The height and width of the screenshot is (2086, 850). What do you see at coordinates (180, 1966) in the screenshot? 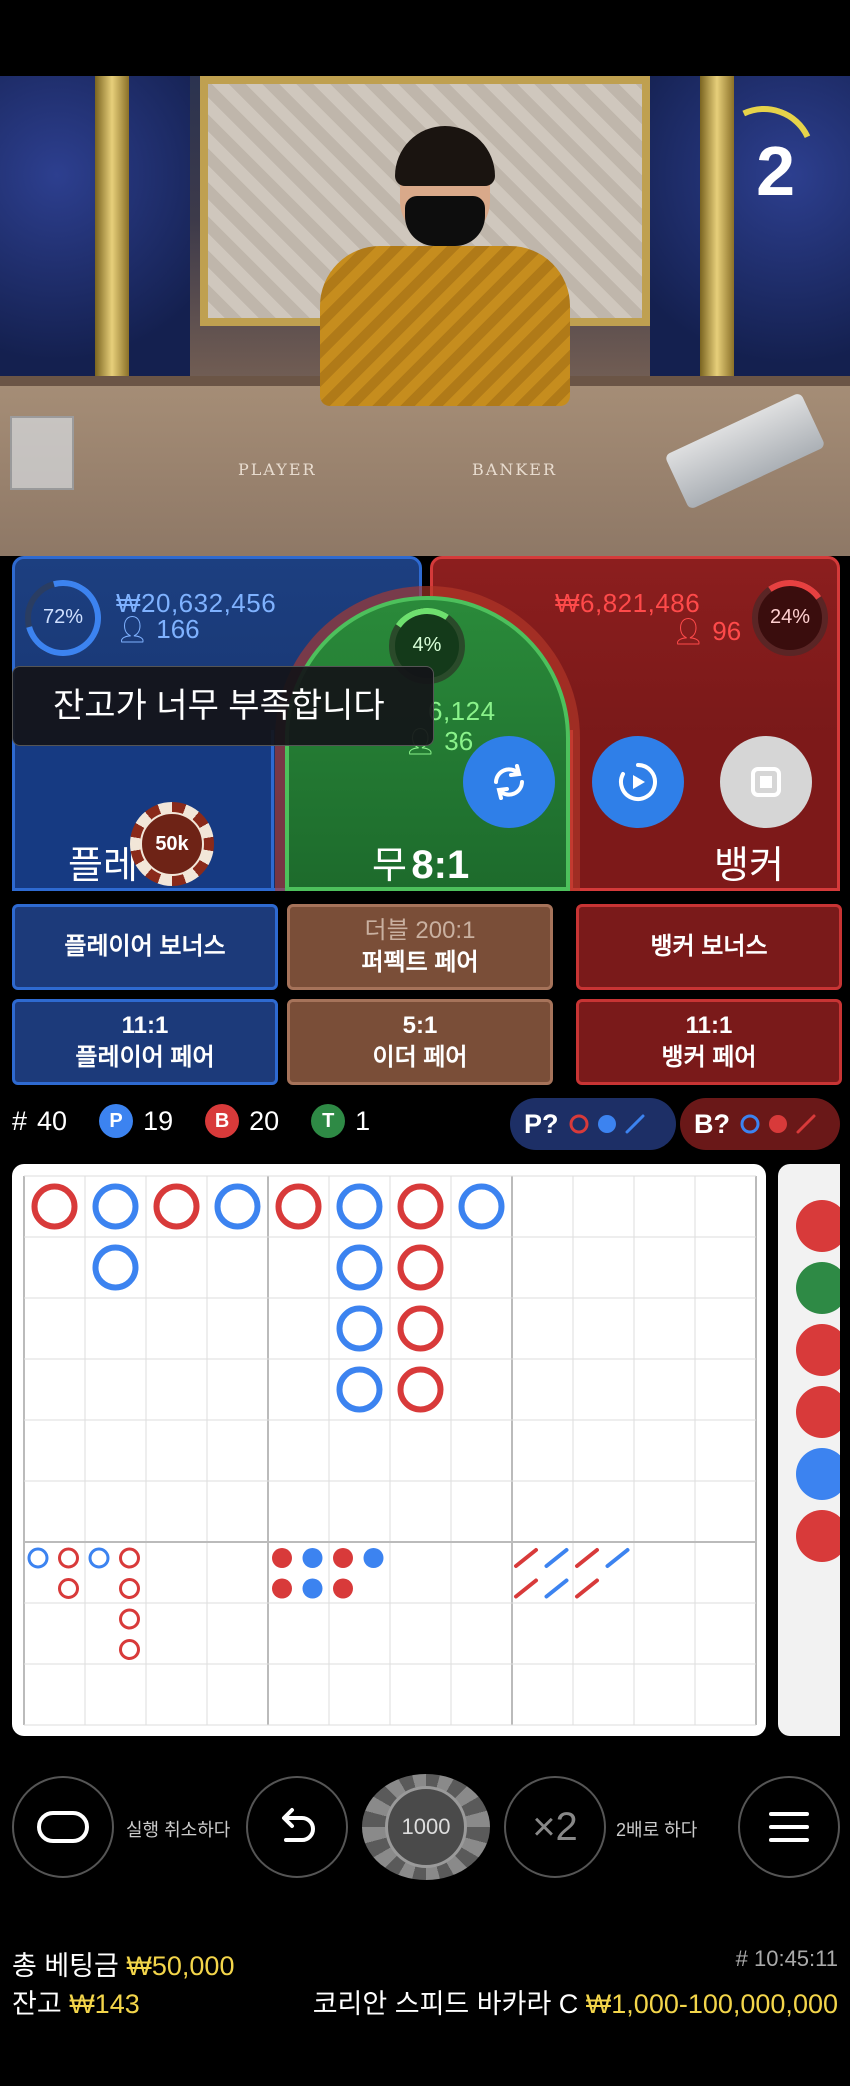
I see `total-bet-value: ₩50,000` at bounding box center [180, 1966].